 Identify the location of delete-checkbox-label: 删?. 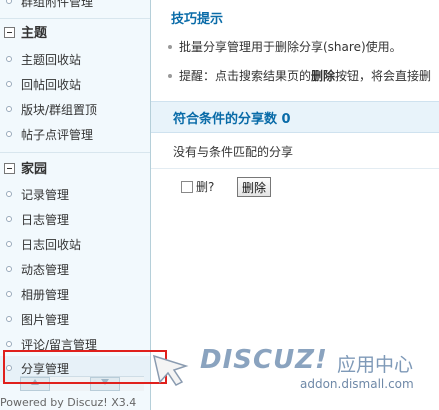
(205, 187).